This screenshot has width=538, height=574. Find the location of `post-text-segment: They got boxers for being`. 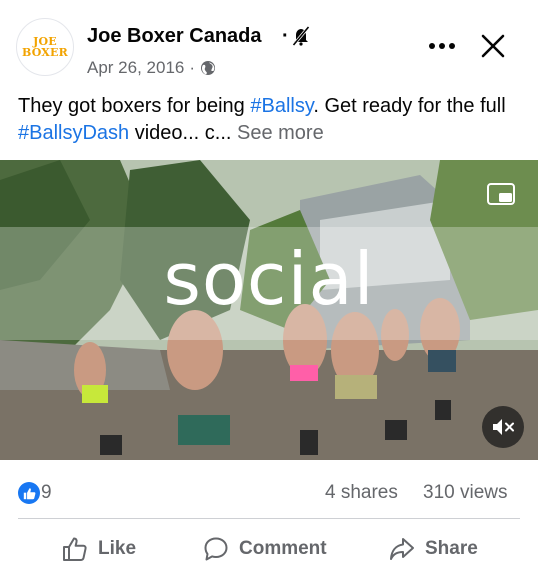

post-text-segment: They got boxers for being is located at coordinates (134, 106).